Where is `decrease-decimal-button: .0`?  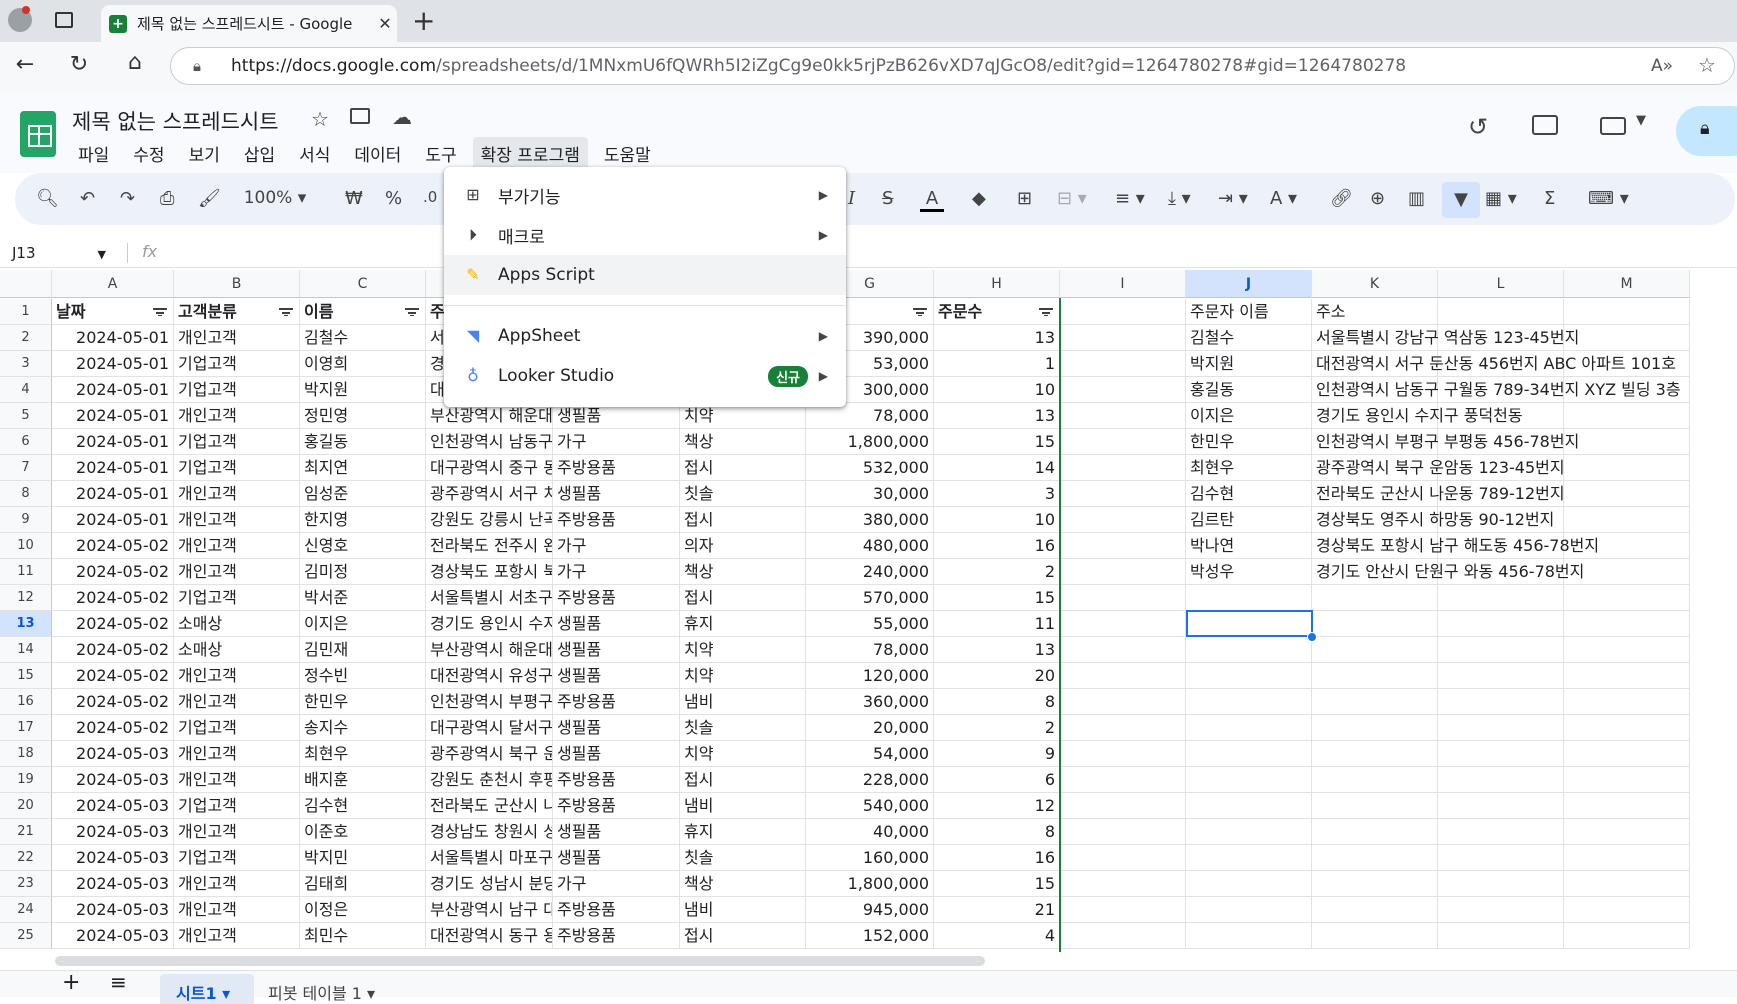
decrease-decimal-button: .0 is located at coordinates (430, 197).